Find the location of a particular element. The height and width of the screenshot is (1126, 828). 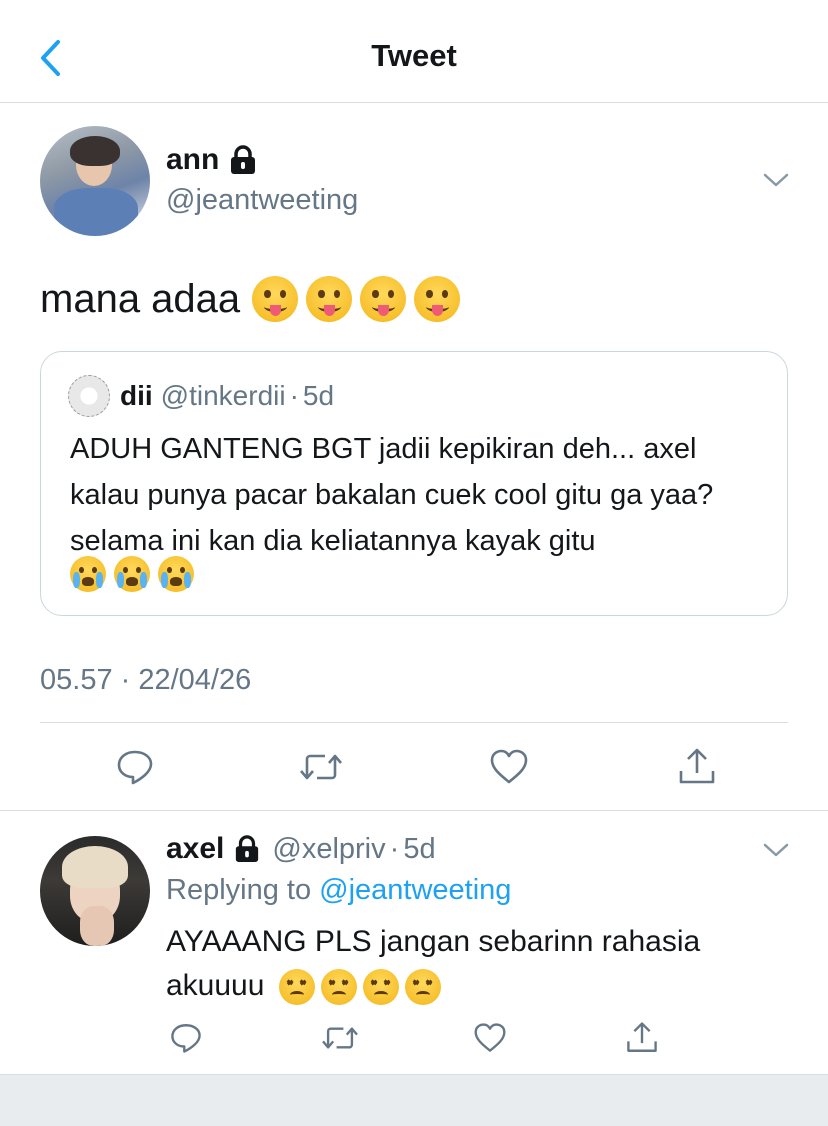

author-handle: @xelpriv is located at coordinates (328, 849).